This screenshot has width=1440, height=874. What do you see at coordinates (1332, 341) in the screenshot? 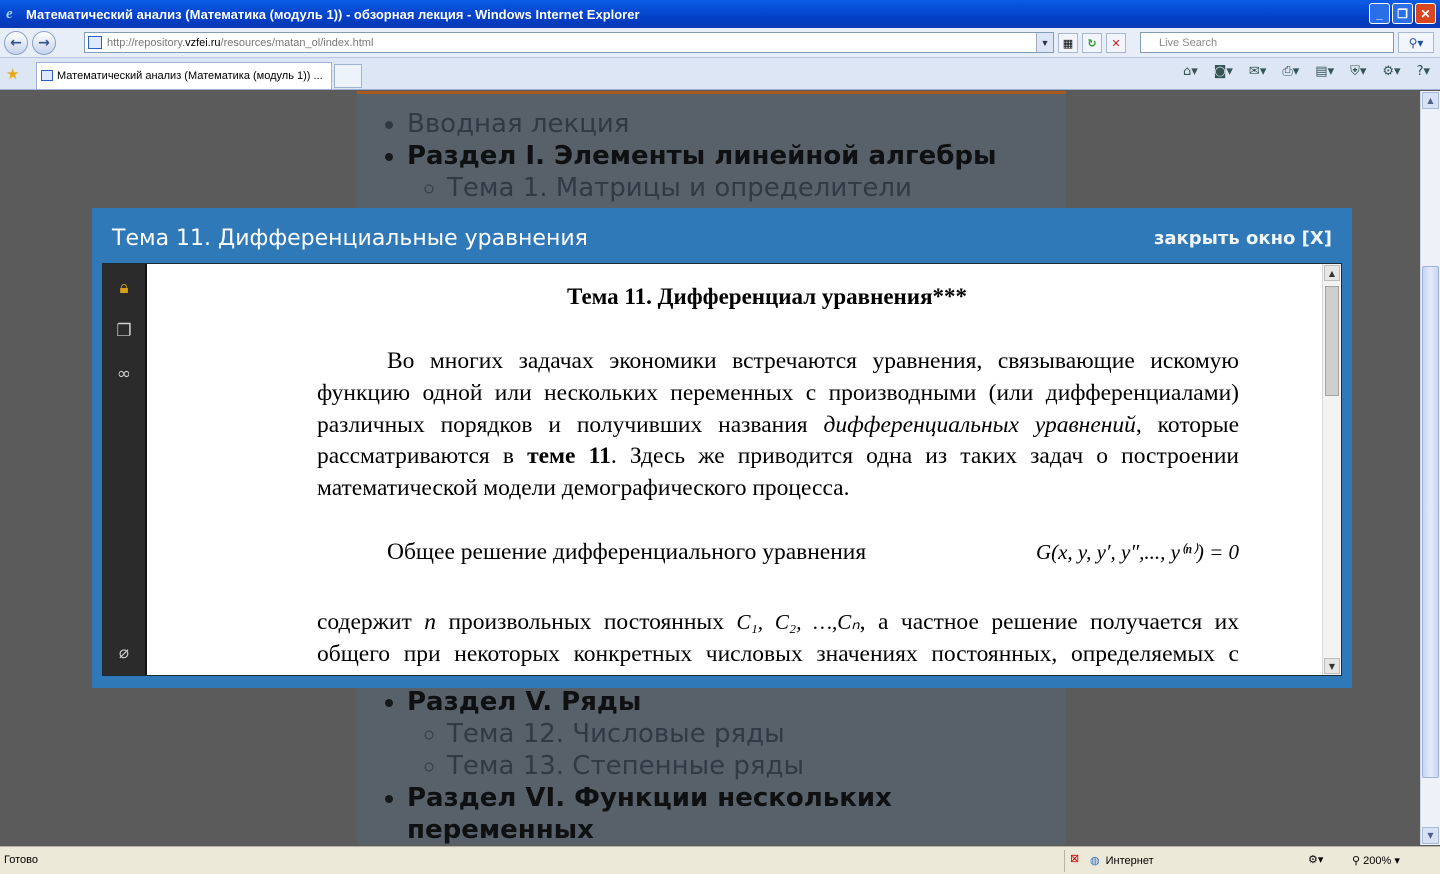
I see `viewer-scroll-thumb` at bounding box center [1332, 341].